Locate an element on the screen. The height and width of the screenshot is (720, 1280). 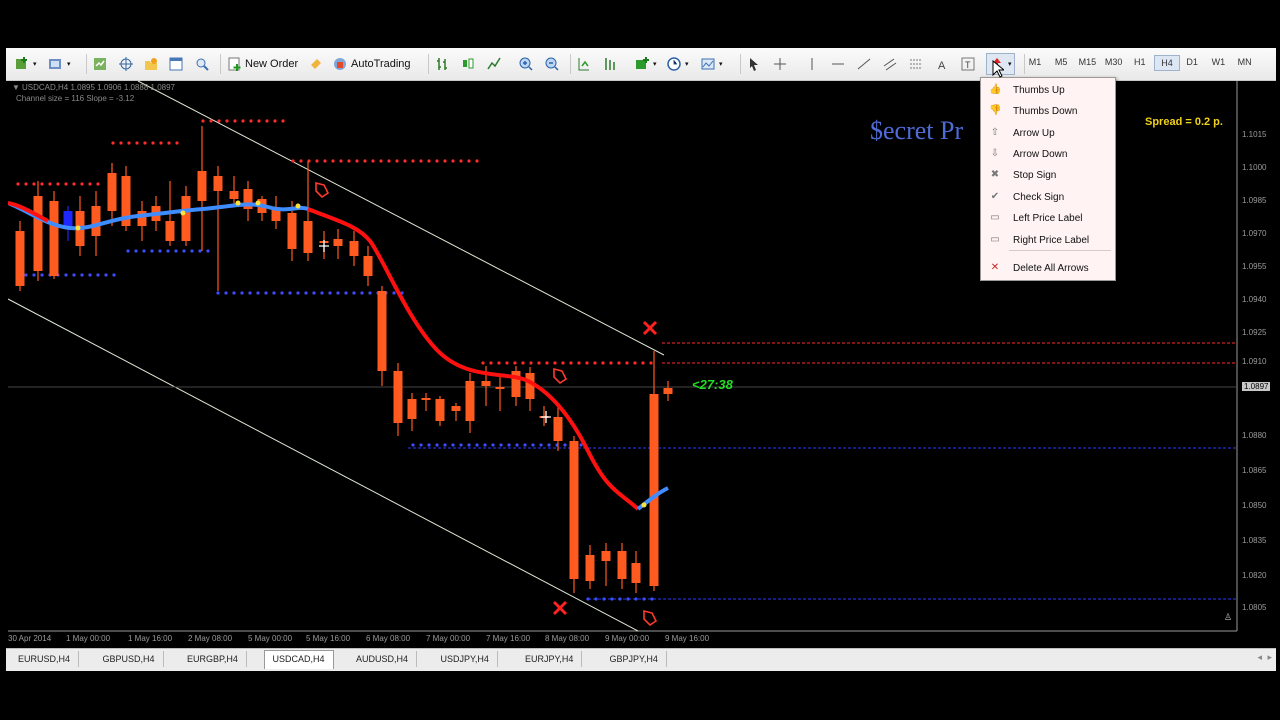
price-tick-label: 1.0985 is located at coordinates (1254, 200).